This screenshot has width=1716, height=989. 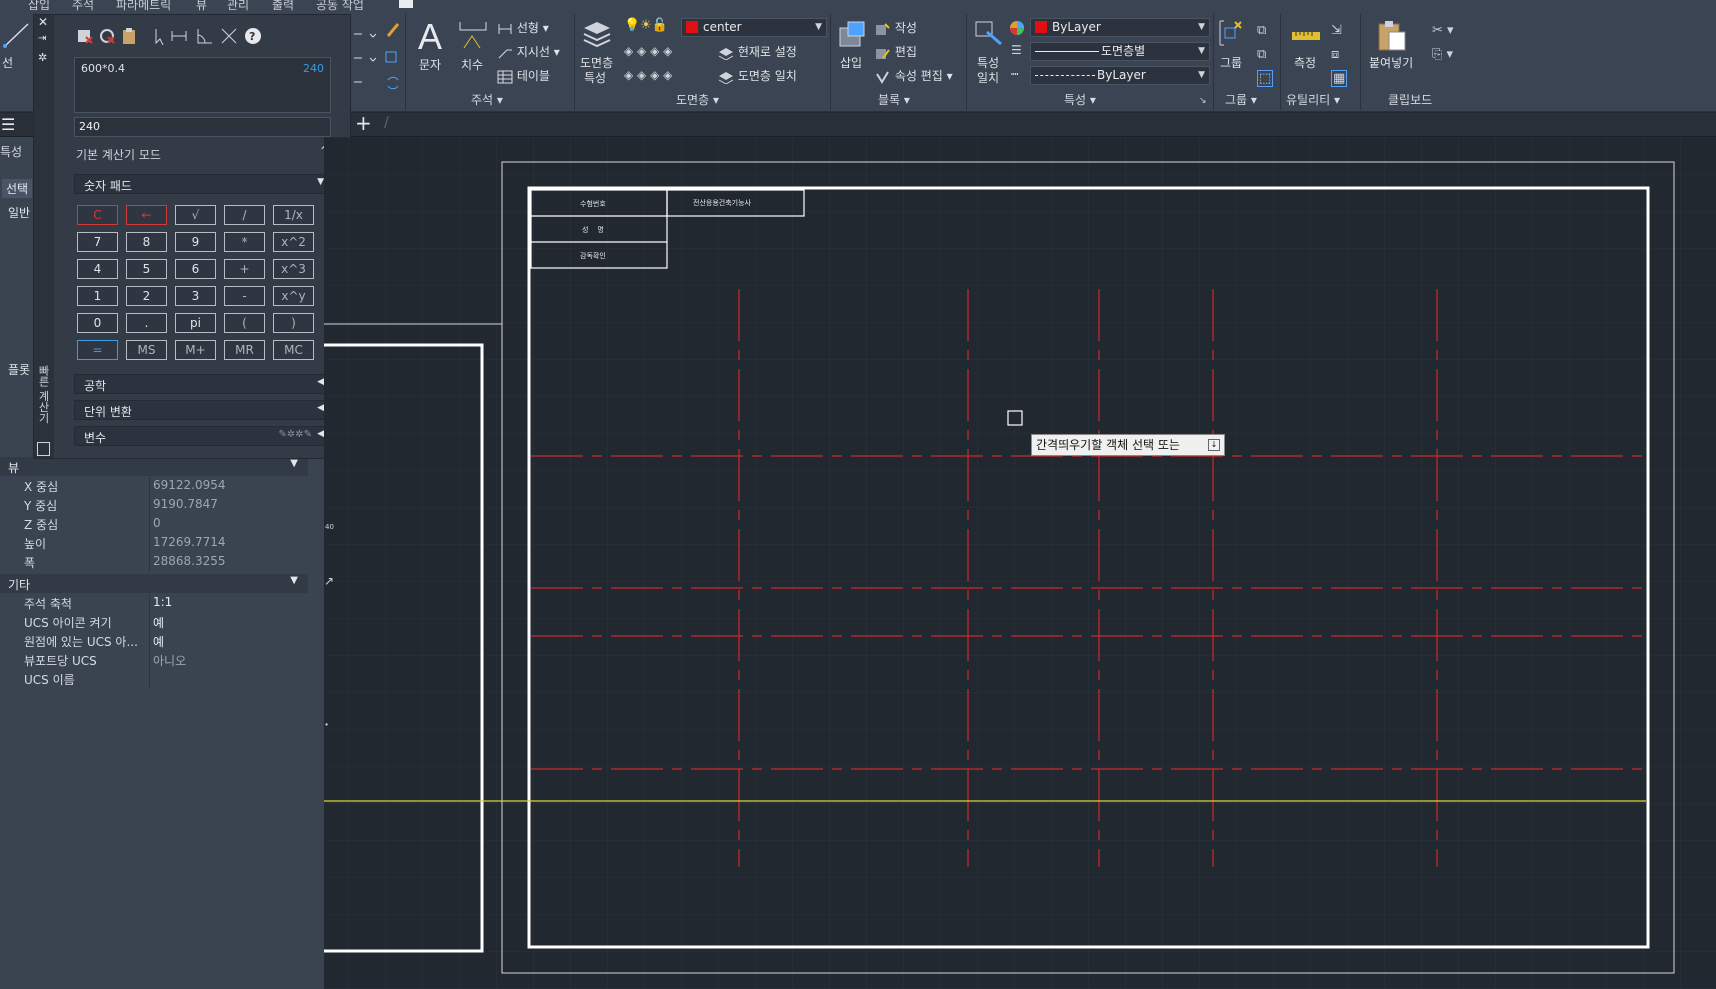 What do you see at coordinates (43, 22) in the screenshot?
I see `close-icon: ✕` at bounding box center [43, 22].